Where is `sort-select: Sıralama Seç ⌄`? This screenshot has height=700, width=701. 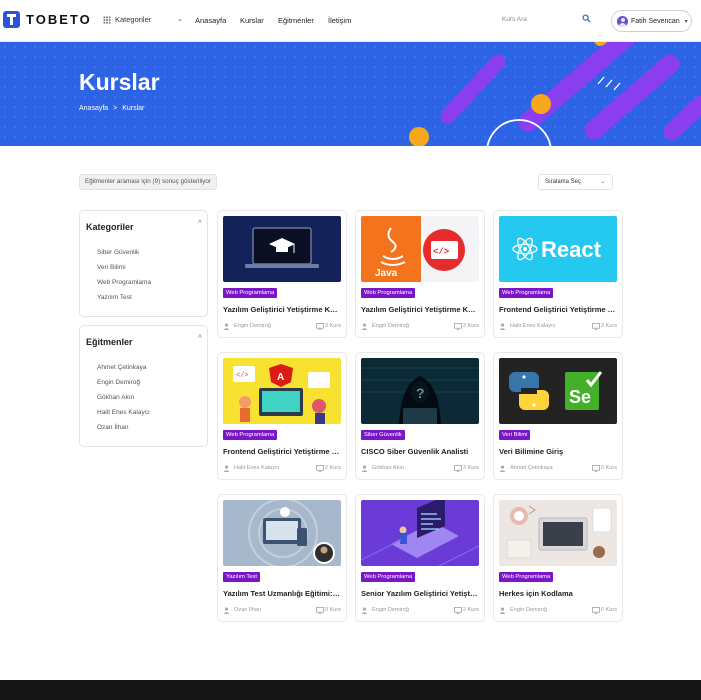 sort-select: Sıralama Seç ⌄ is located at coordinates (575, 182).